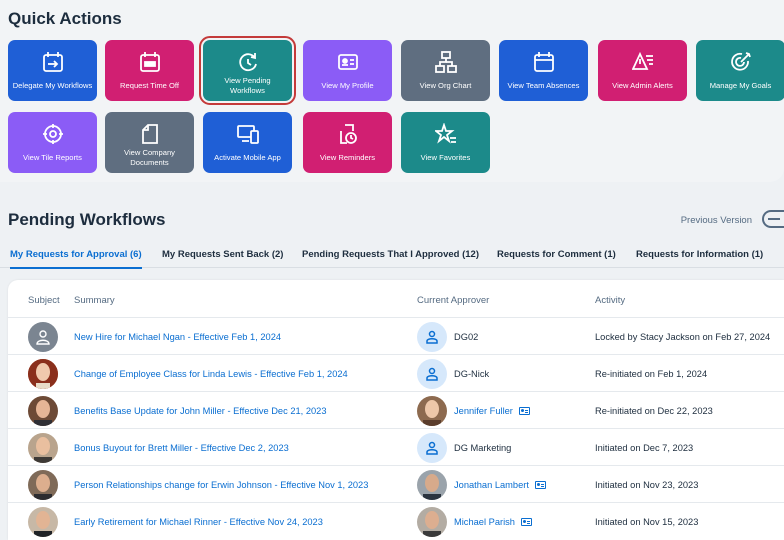 This screenshot has height=540, width=784. What do you see at coordinates (53, 62) in the screenshot?
I see `delegate-workflows-icon` at bounding box center [53, 62].